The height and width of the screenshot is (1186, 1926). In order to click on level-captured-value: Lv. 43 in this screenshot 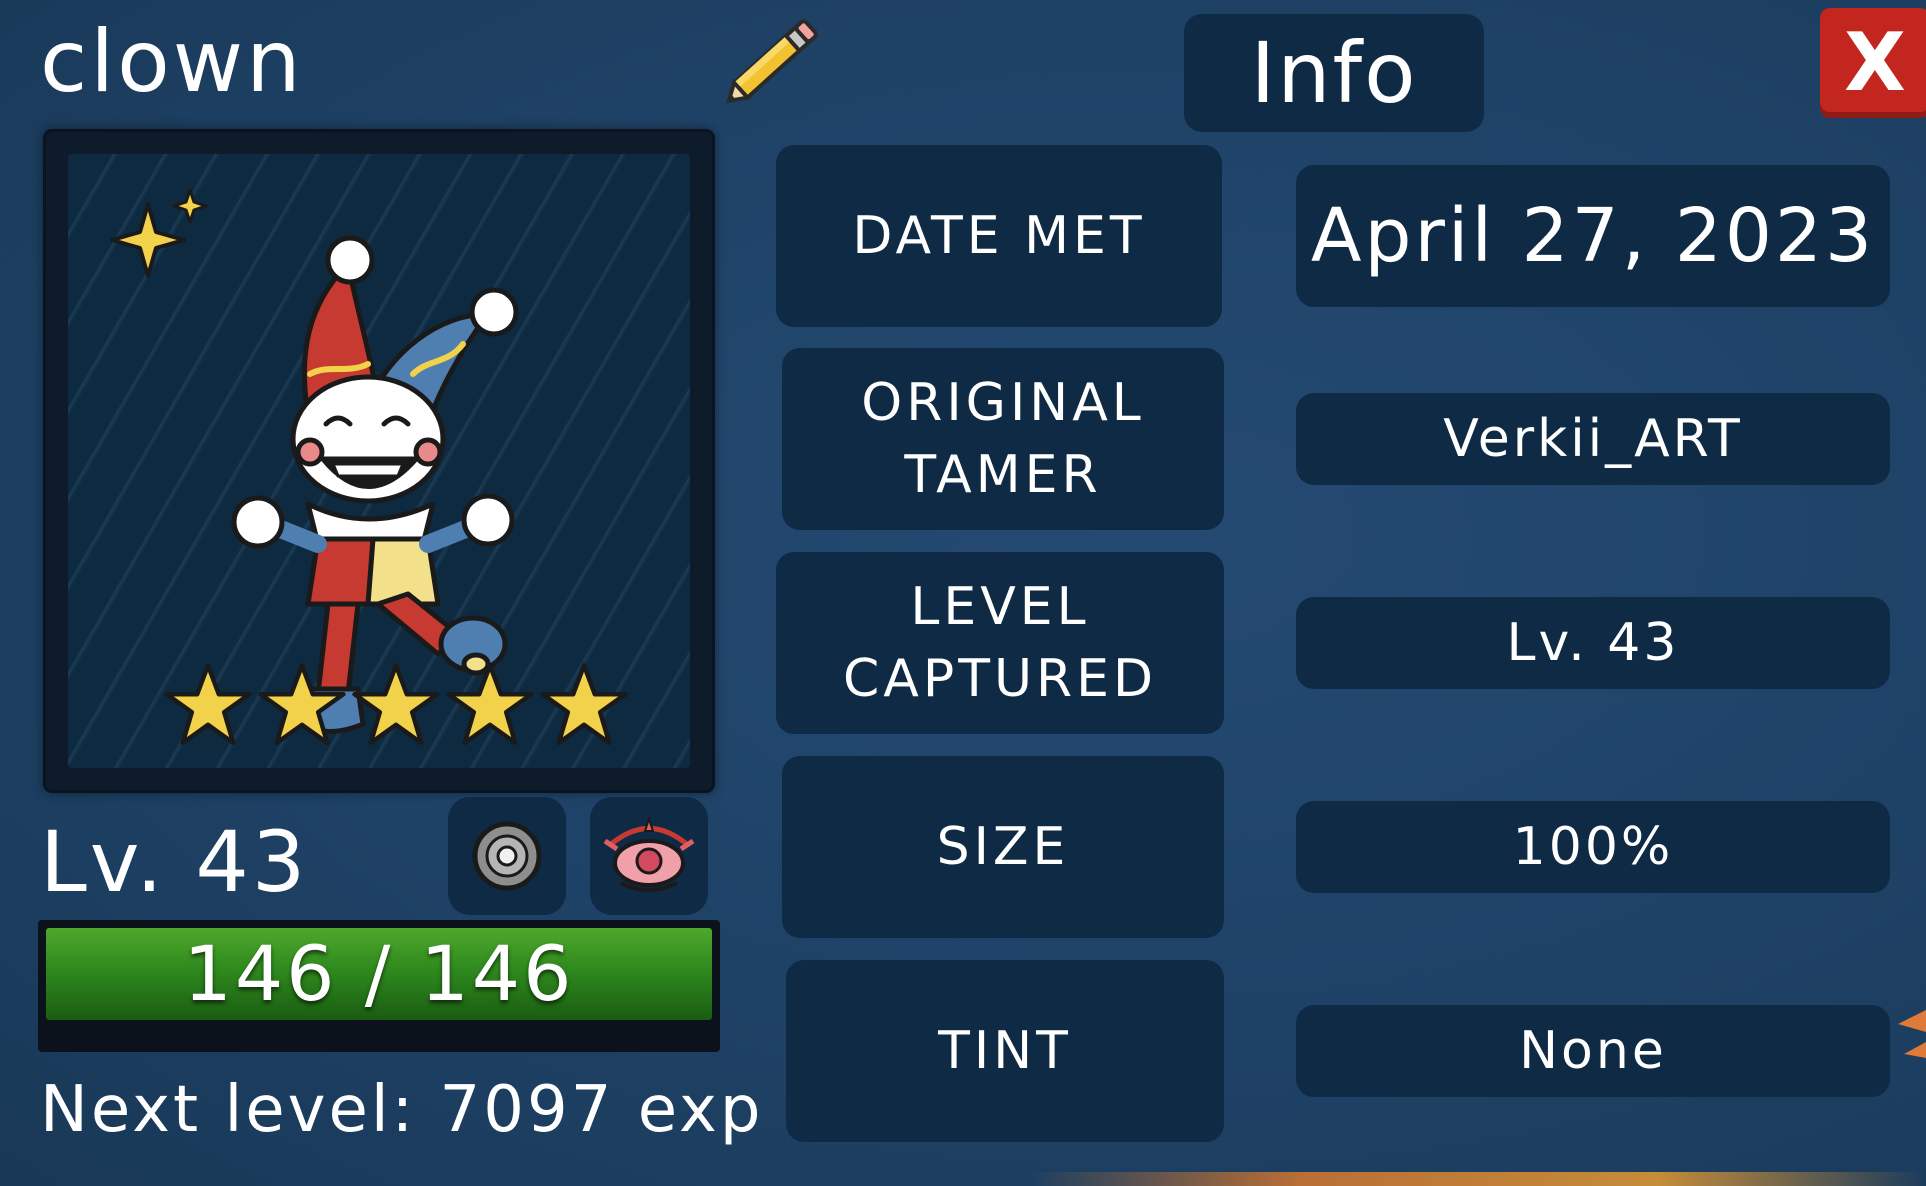, I will do `click(1593, 643)`.